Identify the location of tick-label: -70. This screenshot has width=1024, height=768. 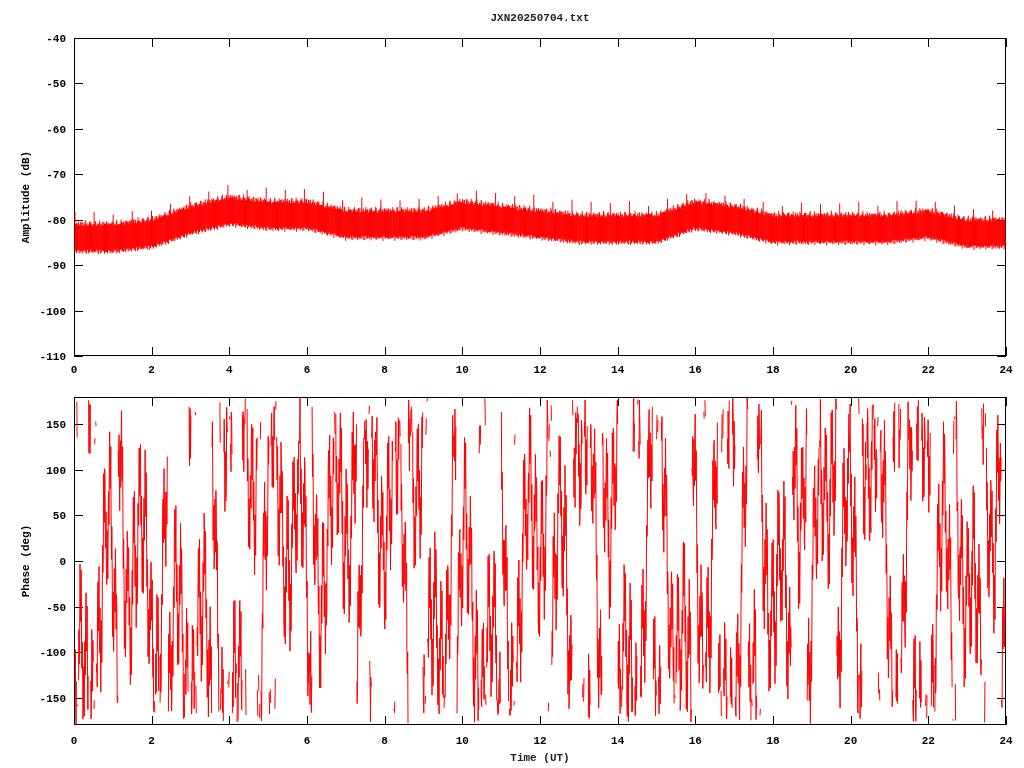
(56, 175).